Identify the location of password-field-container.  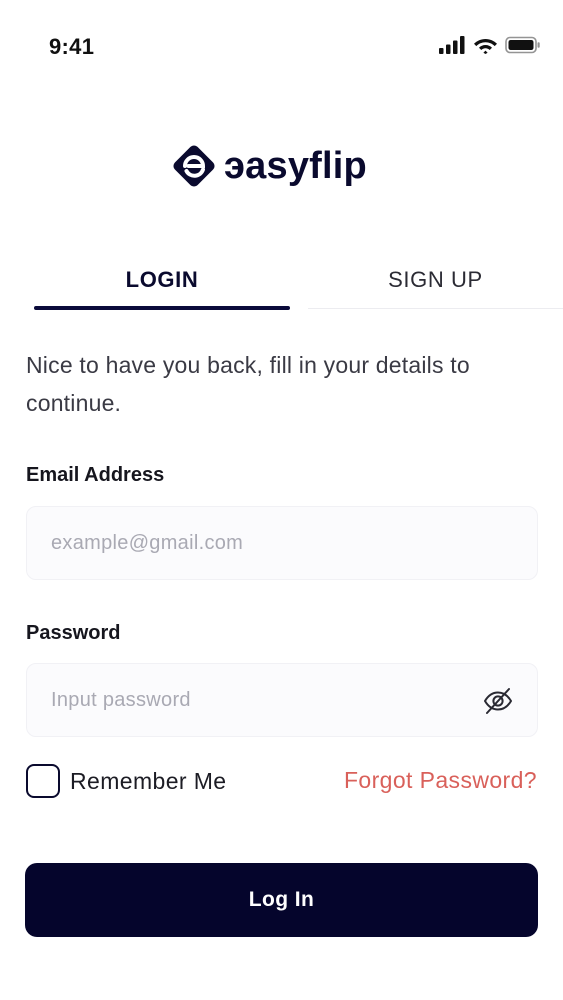
(282, 700).